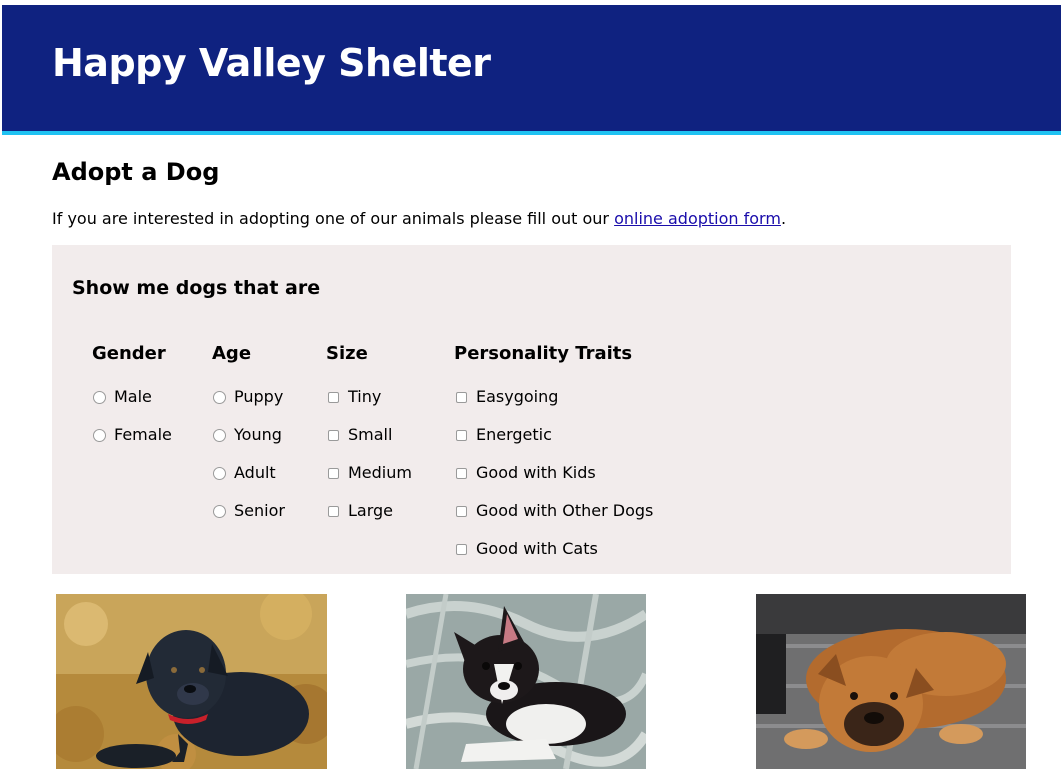  What do you see at coordinates (219, 397) in the screenshot?
I see `puppy-radio` at bounding box center [219, 397].